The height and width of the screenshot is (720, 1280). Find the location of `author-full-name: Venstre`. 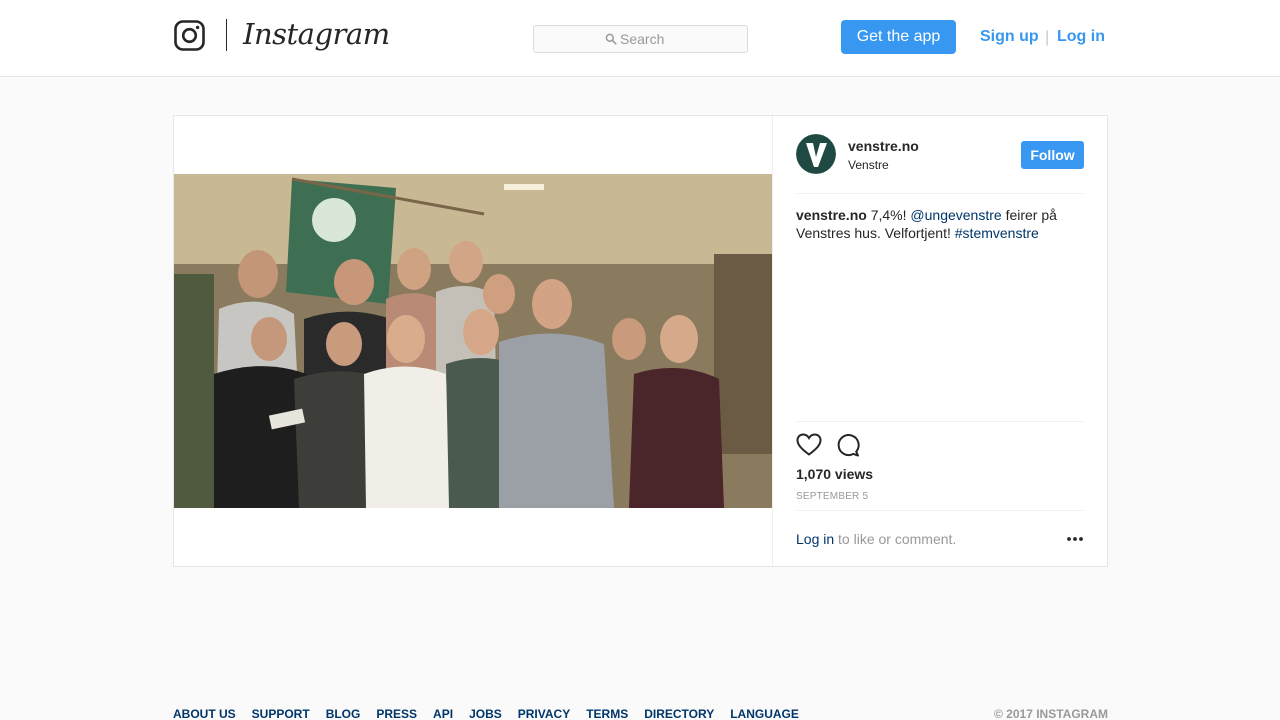

author-full-name: Venstre is located at coordinates (868, 165).